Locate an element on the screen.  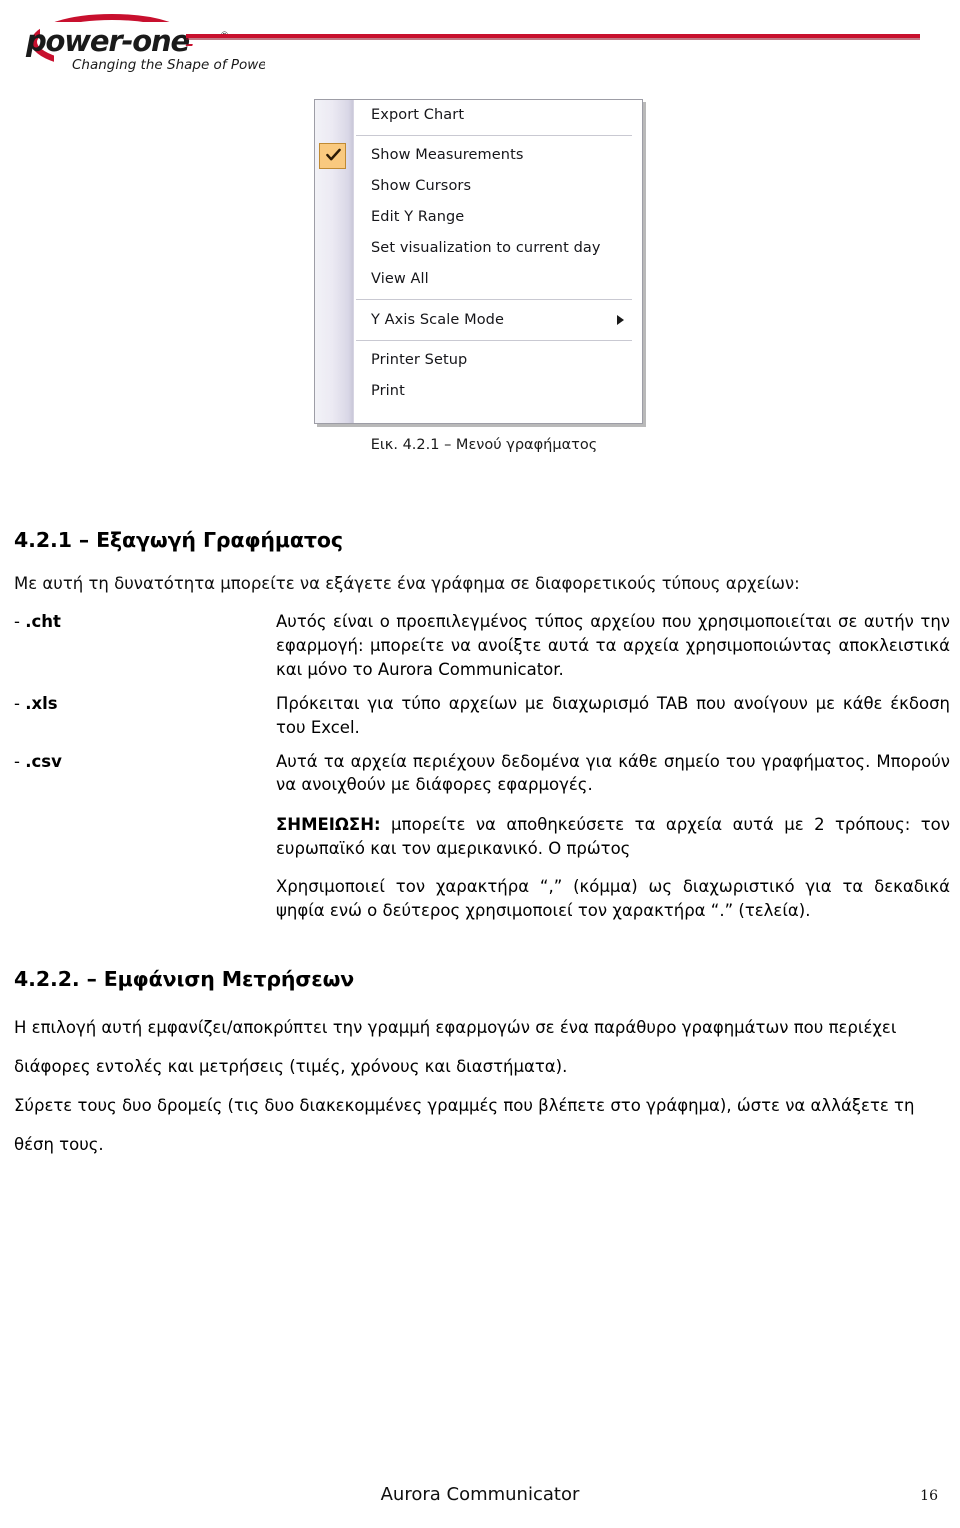
file-extension-label: .csv is located at coordinates (43, 761).